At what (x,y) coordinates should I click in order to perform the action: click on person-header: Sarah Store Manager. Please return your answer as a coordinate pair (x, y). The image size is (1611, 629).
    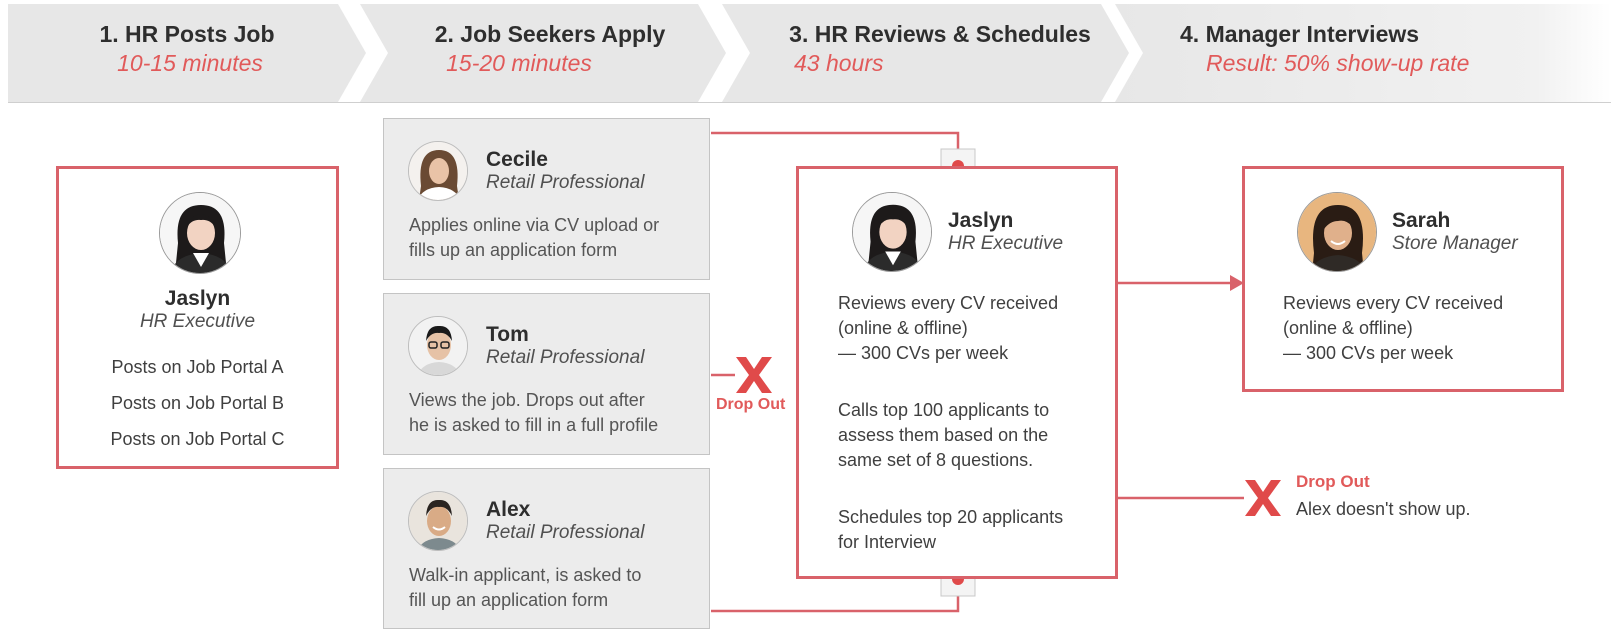
    Looking at the image, I should click on (1455, 232).